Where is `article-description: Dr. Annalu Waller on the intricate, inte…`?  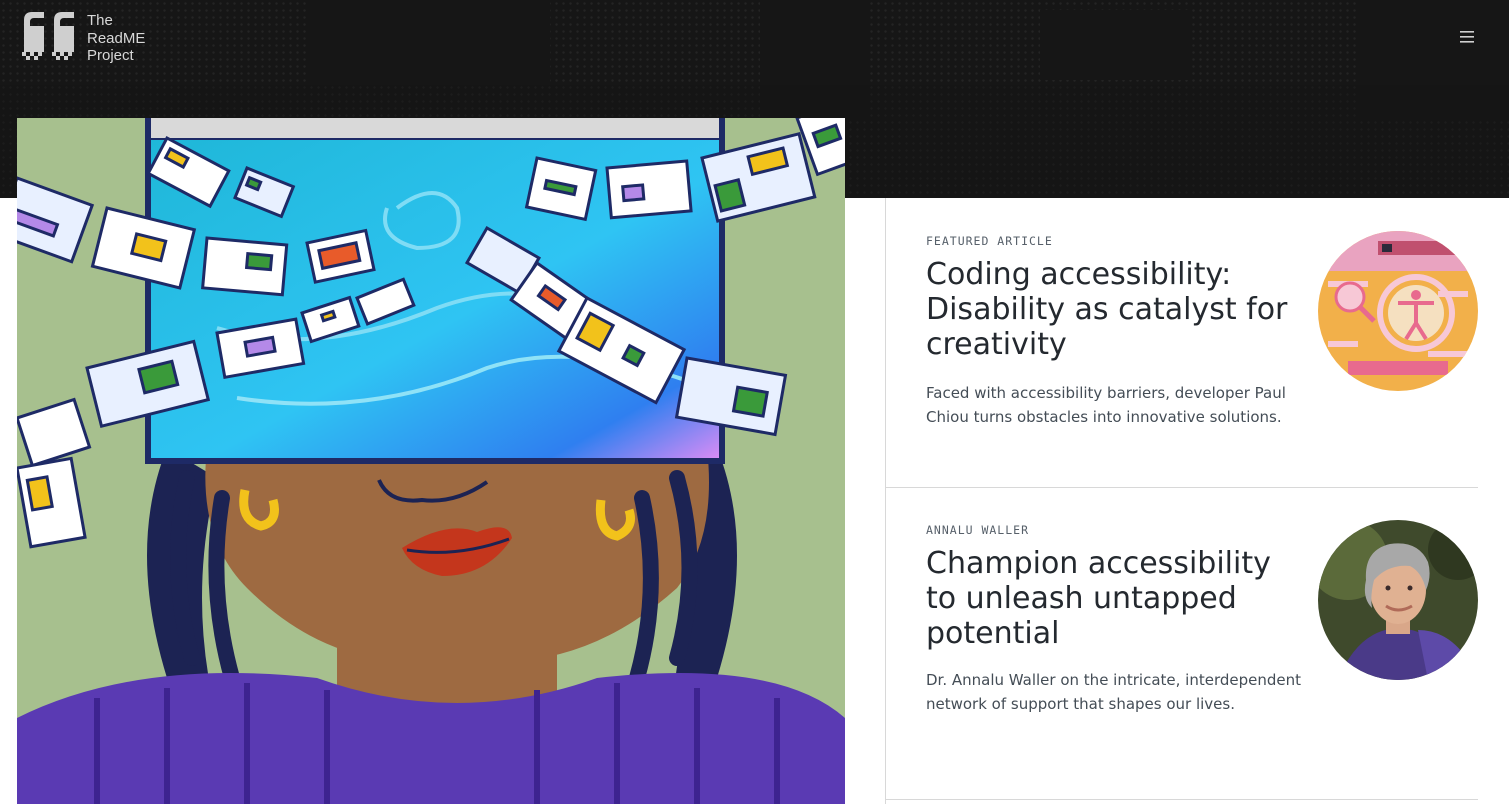
article-description: Dr. Annalu Waller on the intricate, inte… is located at coordinates (1113, 692).